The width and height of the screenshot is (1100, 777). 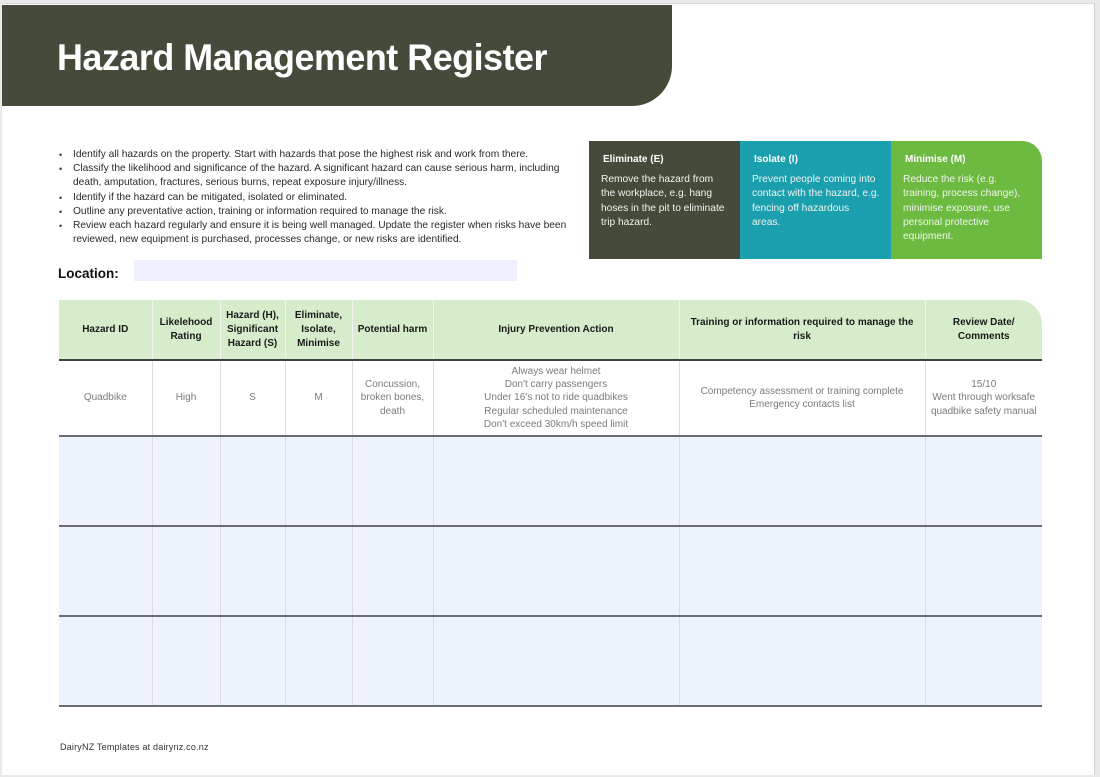 I want to click on prevention-line: Don't carry passengers, so click(x=556, y=385).